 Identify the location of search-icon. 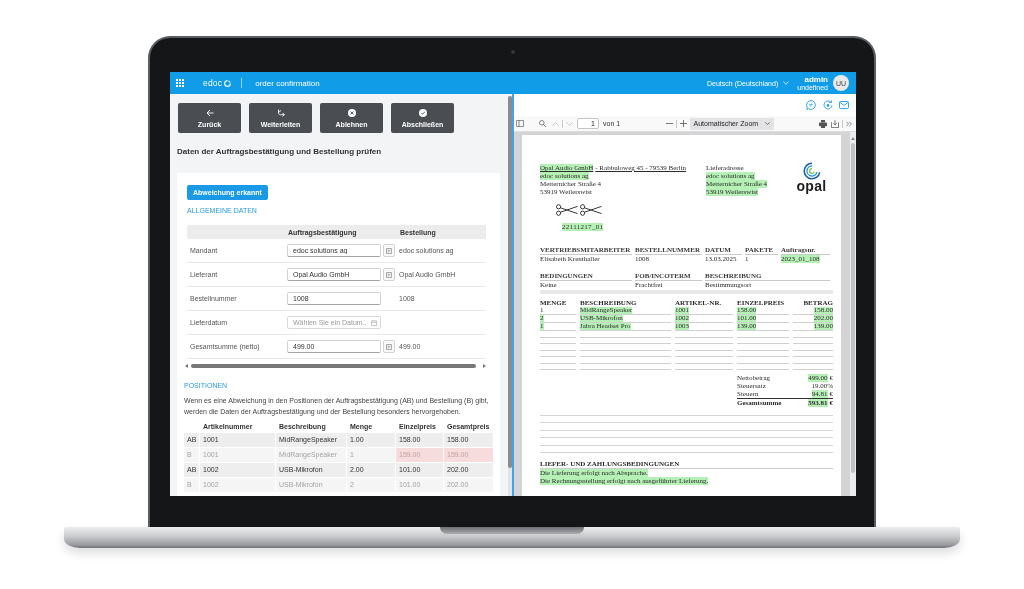
(542, 123).